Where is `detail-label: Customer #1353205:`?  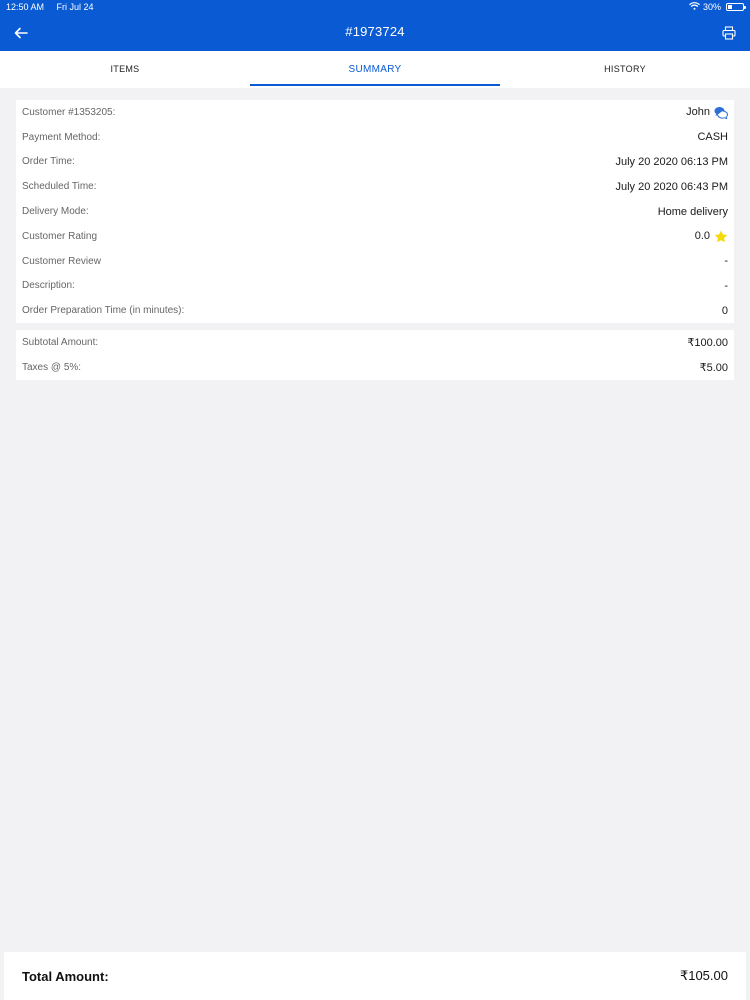
detail-label: Customer #1353205: is located at coordinates (69, 112).